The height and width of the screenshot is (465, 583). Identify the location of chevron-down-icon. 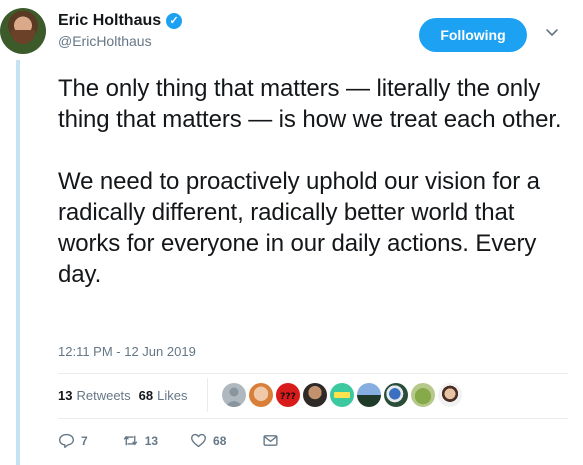
(552, 32).